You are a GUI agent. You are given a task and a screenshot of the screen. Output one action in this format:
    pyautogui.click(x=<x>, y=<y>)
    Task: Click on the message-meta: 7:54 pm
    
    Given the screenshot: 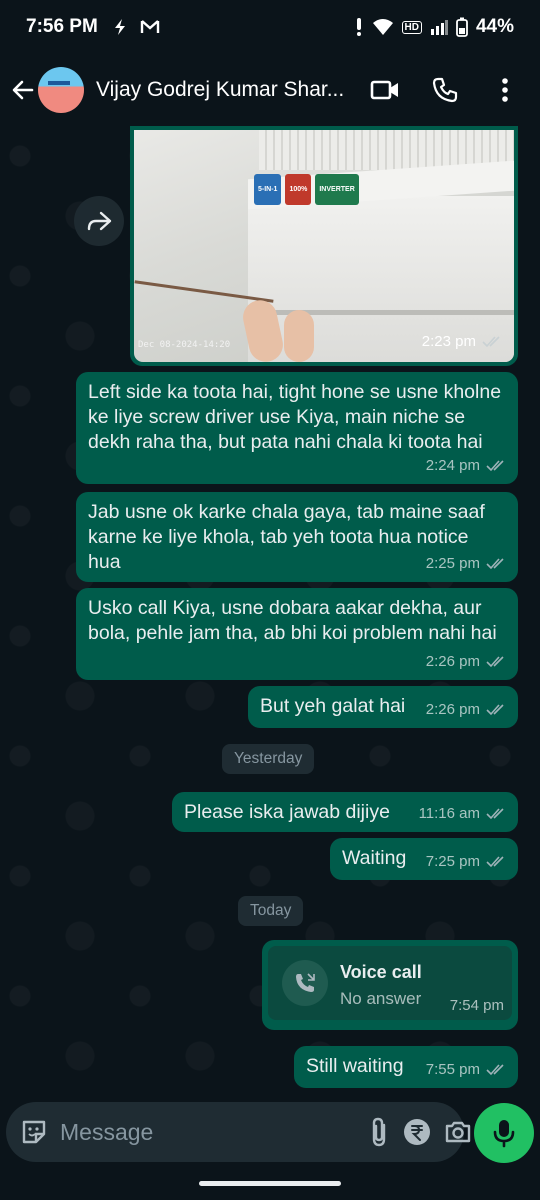 What is the action you would take?
    pyautogui.click(x=477, y=1005)
    